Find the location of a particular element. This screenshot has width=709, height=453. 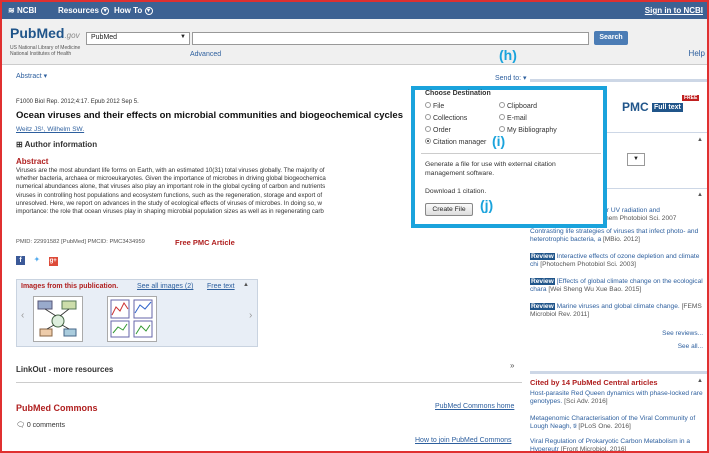

advanced-link: Advanced is located at coordinates (205, 54).